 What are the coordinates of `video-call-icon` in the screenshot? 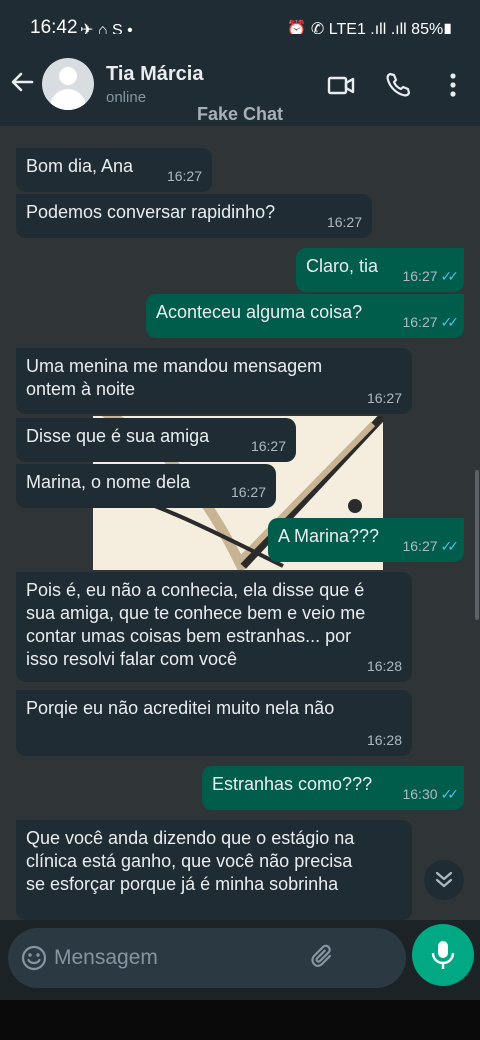 It's located at (341, 85).